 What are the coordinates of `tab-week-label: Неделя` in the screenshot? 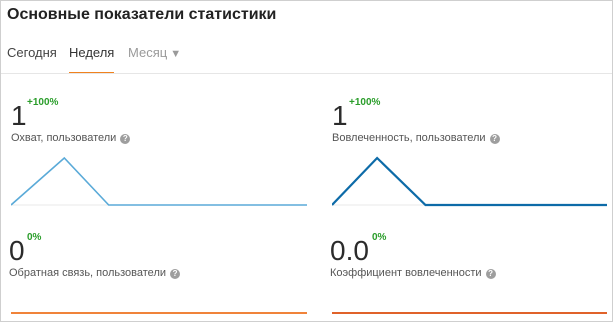 It's located at (92, 52).